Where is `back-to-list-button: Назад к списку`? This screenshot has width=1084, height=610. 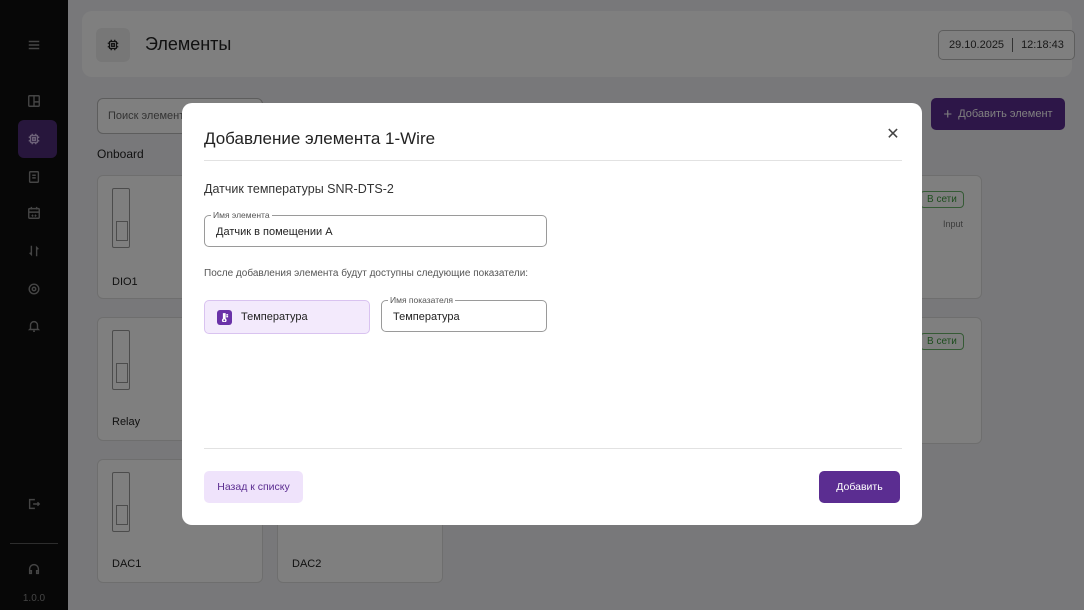 back-to-list-button: Назад к списку is located at coordinates (253, 487).